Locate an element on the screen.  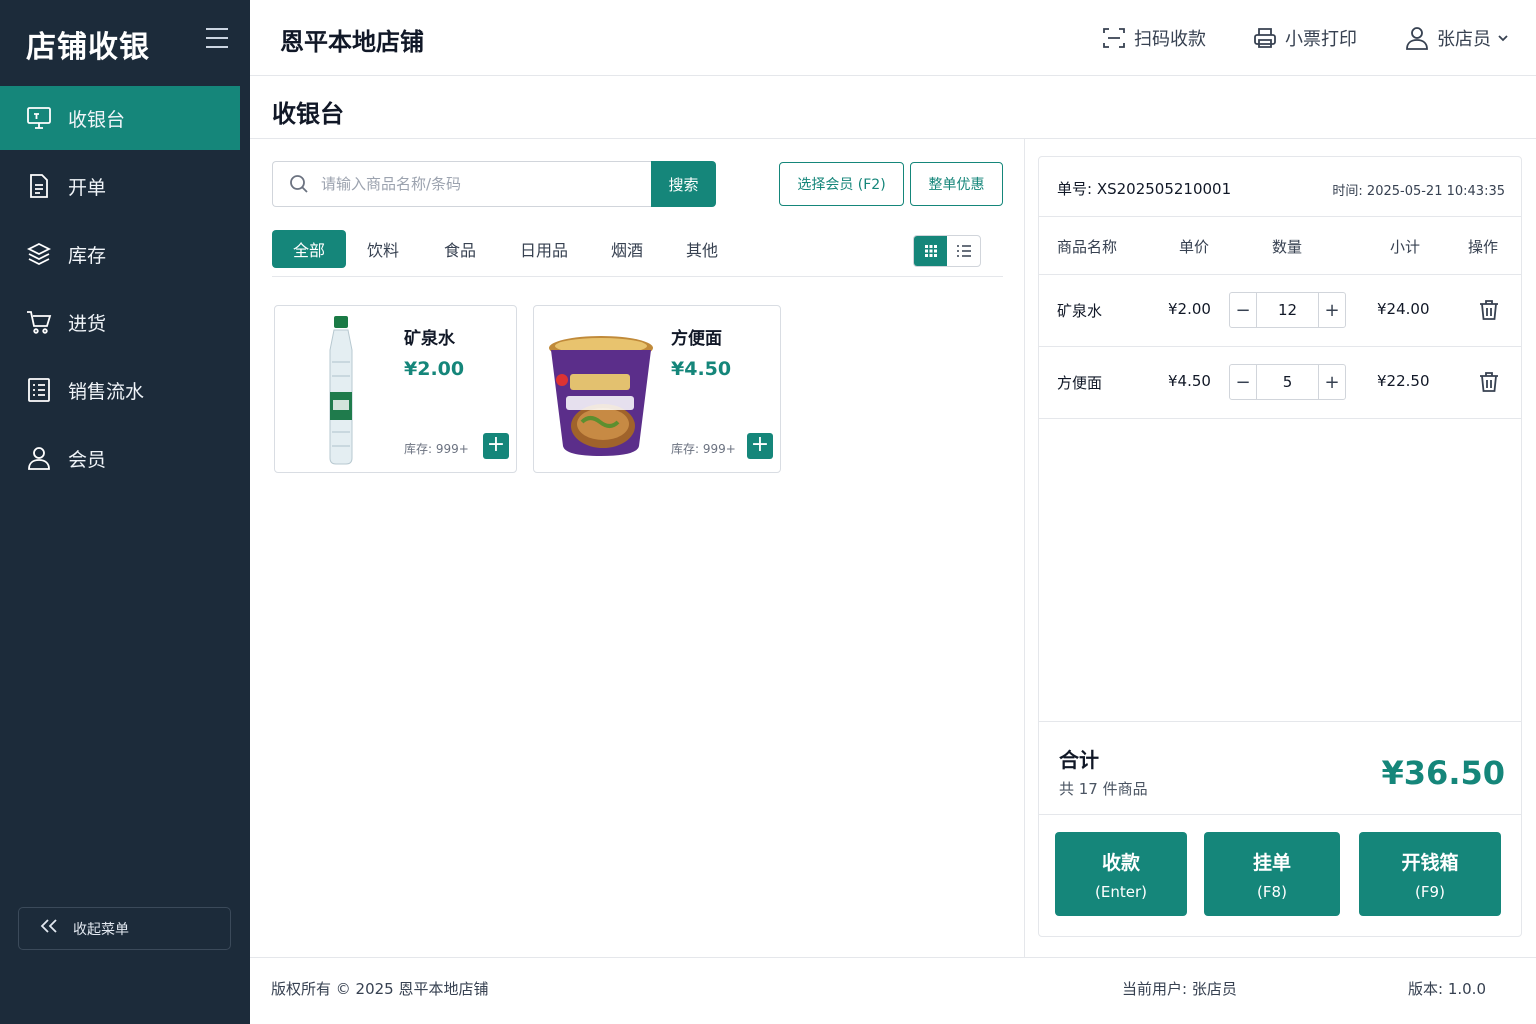
brand-title: 店铺收银 is located at coordinates (88, 47).